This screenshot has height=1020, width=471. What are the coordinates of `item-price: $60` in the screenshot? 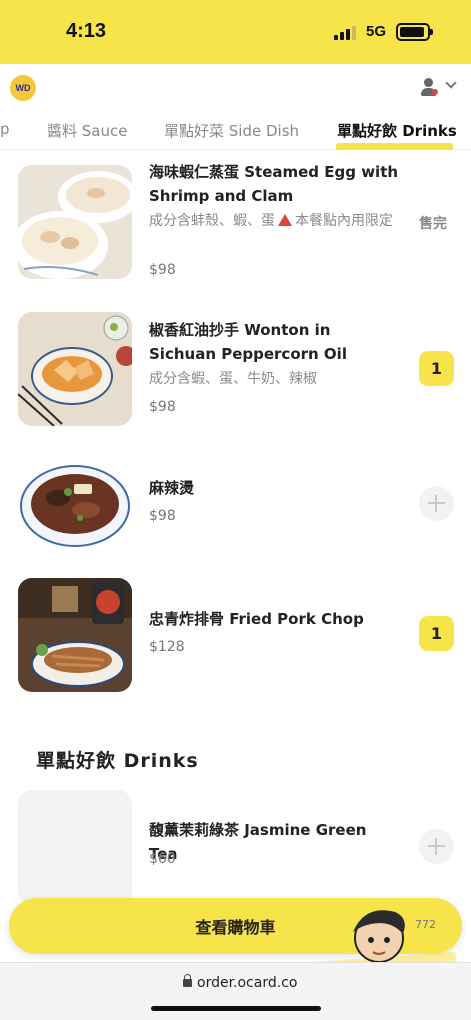 It's located at (162, 859).